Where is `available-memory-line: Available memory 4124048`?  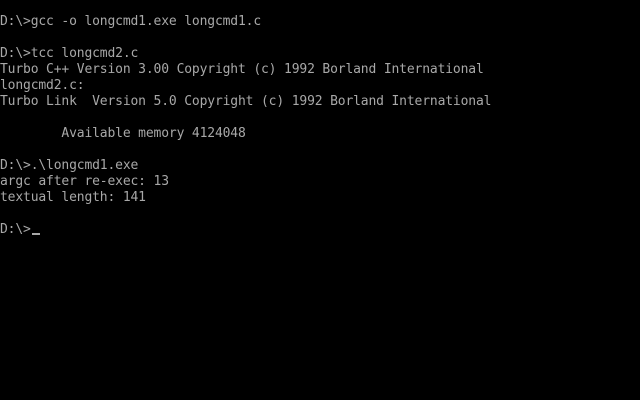 available-memory-line: Available memory 4124048 is located at coordinates (123, 133).